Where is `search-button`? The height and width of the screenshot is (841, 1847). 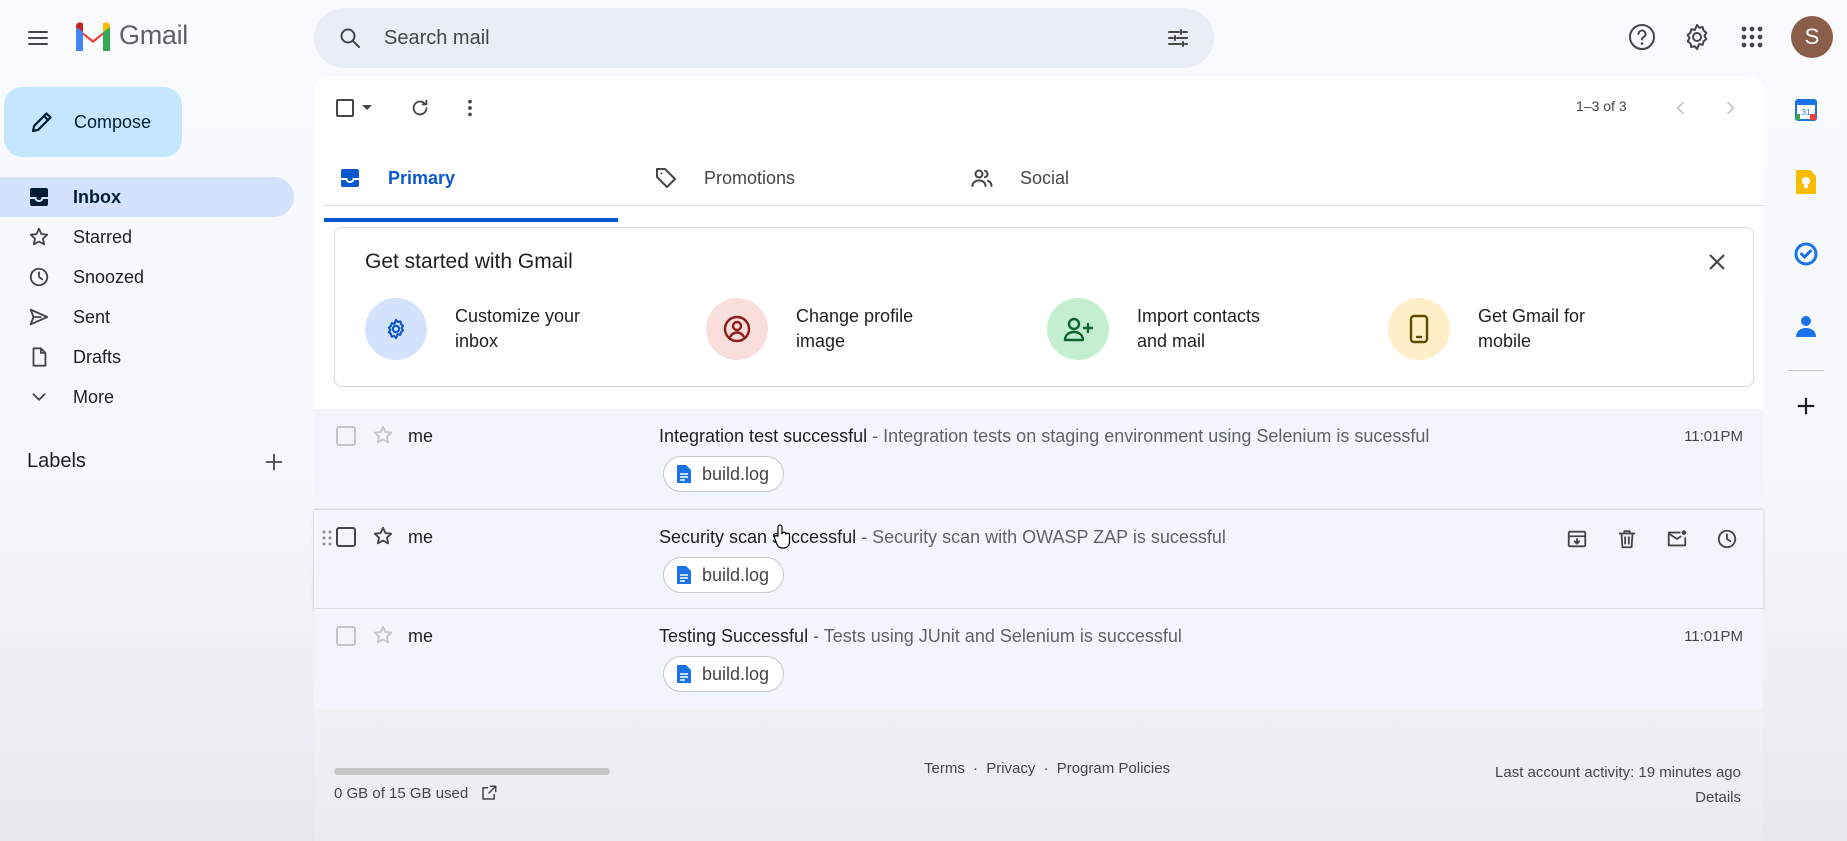 search-button is located at coordinates (350, 38).